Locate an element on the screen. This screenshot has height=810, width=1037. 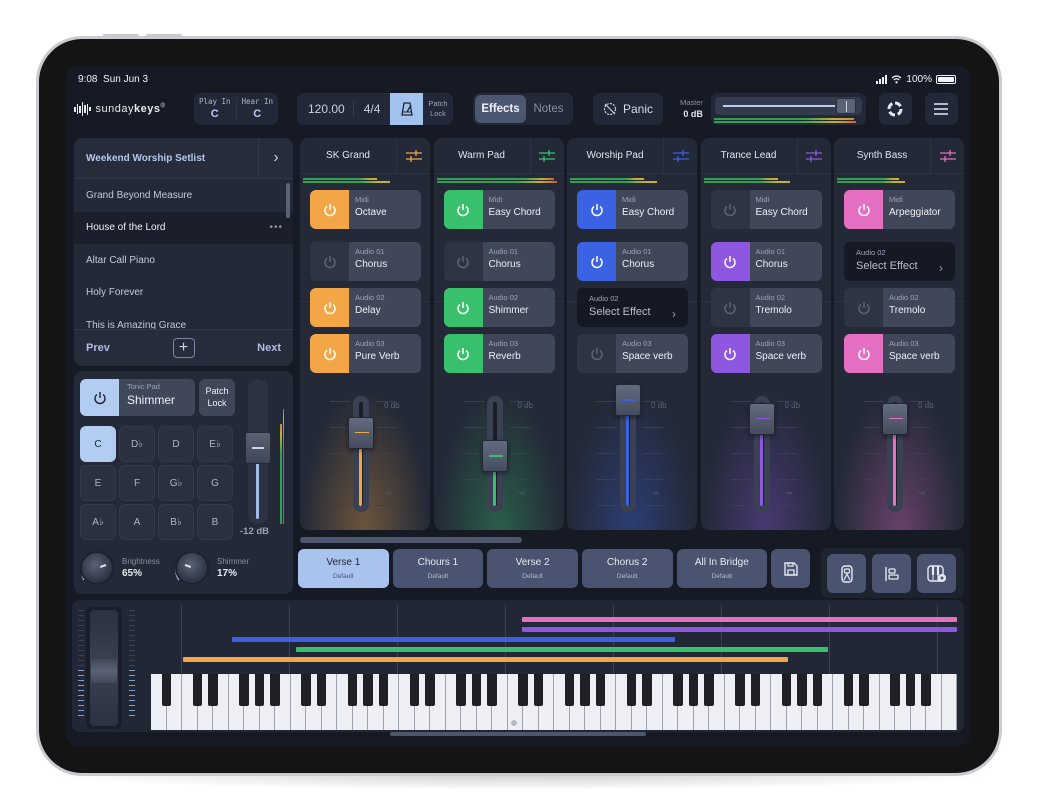
scene-button: Verse 2 Default is located at coordinates (532, 568).